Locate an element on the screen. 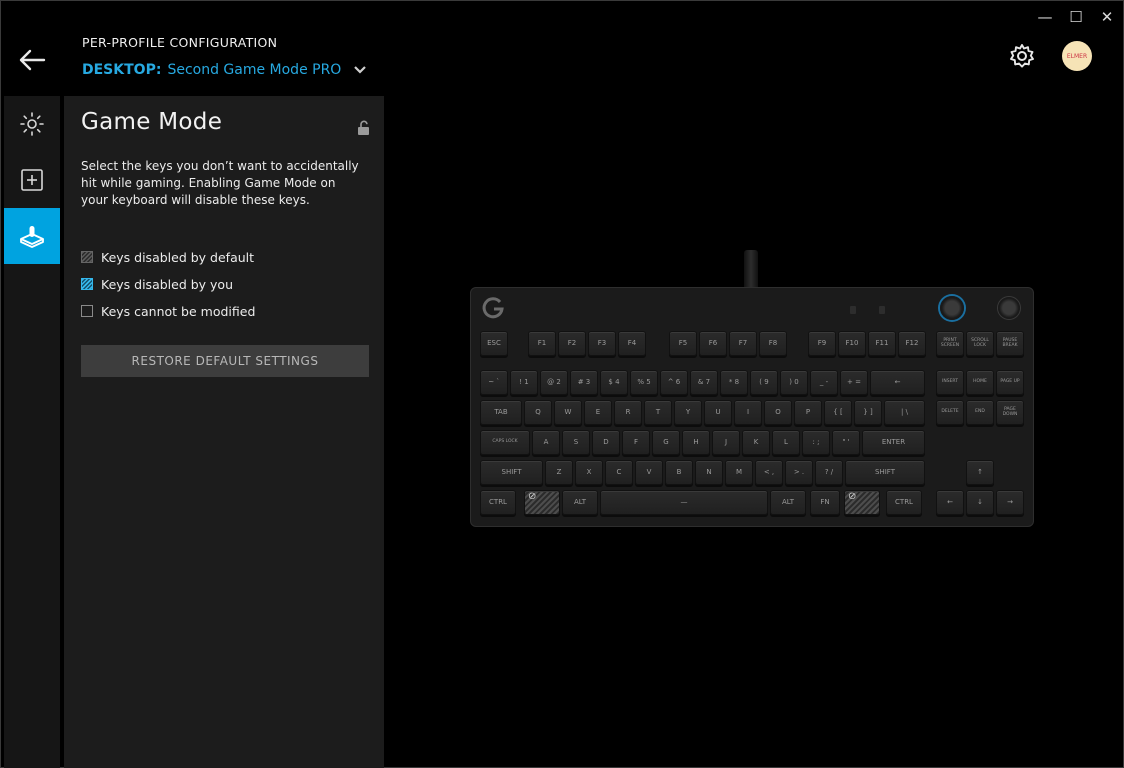 This screenshot has height=768, width=1124. key-h: H is located at coordinates (696, 442).